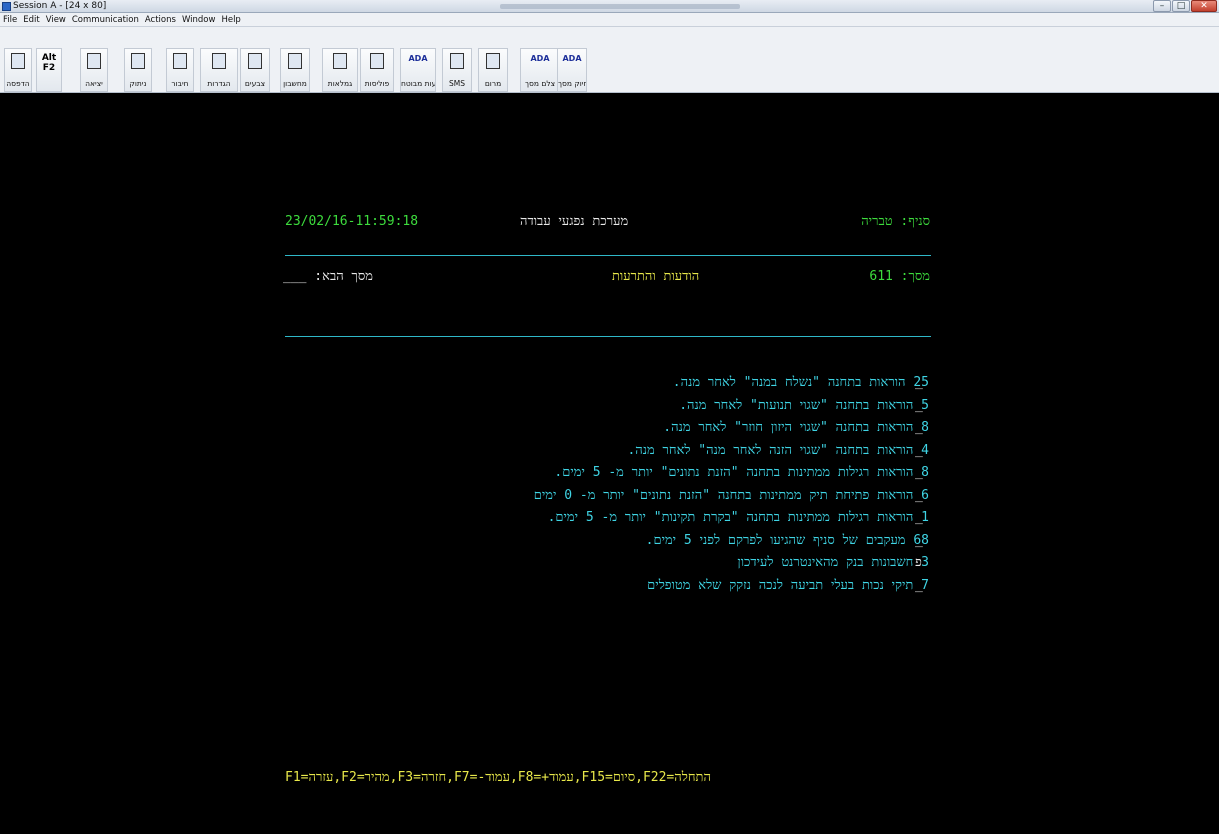 The height and width of the screenshot is (834, 1219). What do you see at coordinates (6, 6) in the screenshot?
I see `app-icon` at bounding box center [6, 6].